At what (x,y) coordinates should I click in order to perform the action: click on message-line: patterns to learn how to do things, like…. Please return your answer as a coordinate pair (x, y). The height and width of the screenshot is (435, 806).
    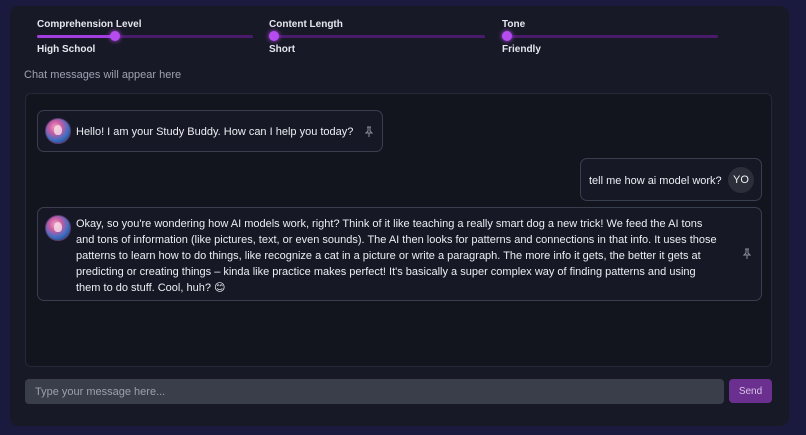
    Looking at the image, I should click on (388, 256).